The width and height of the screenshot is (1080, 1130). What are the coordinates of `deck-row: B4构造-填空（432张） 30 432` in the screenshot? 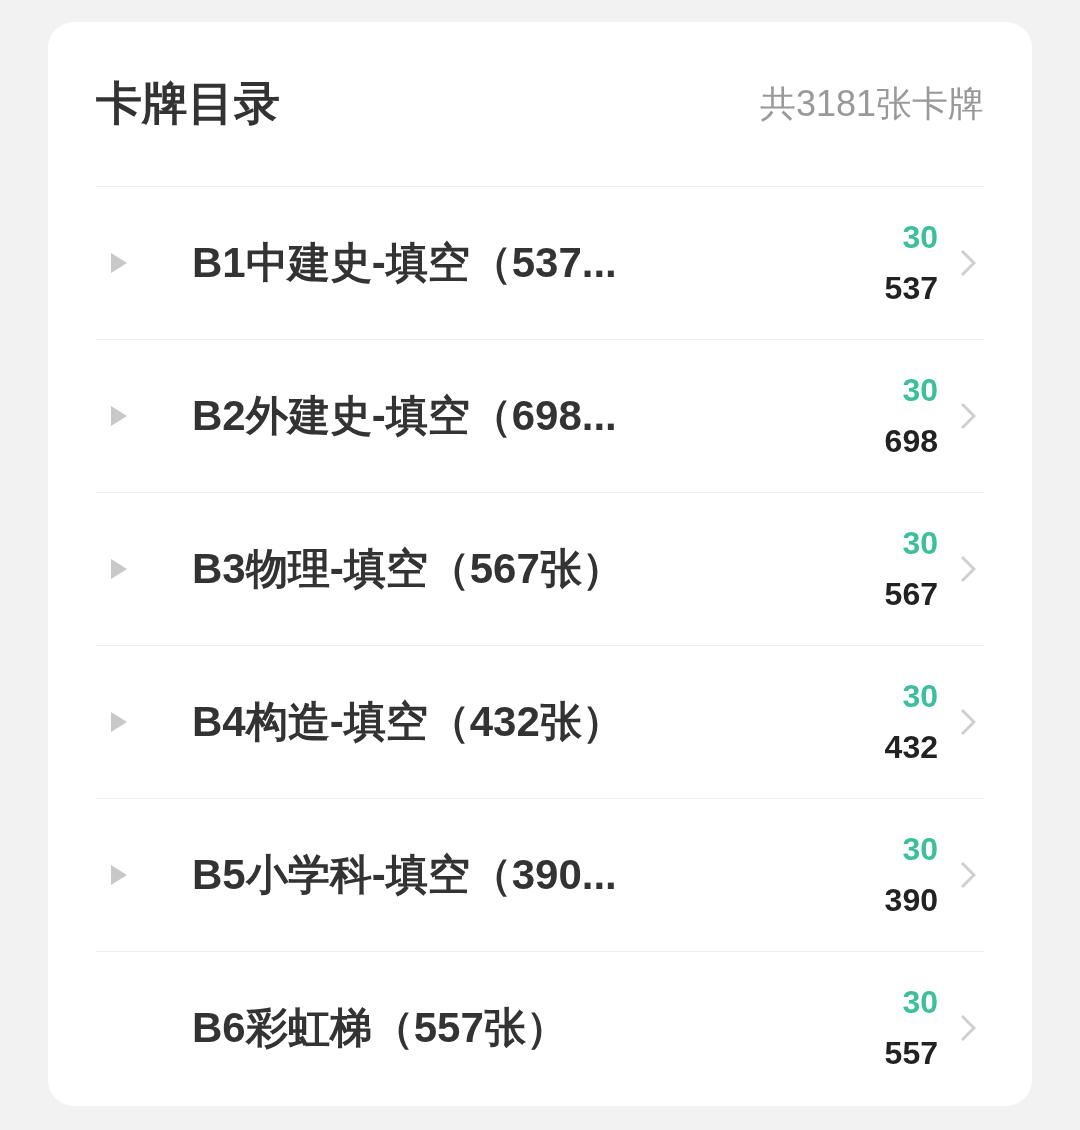 It's located at (540, 722).